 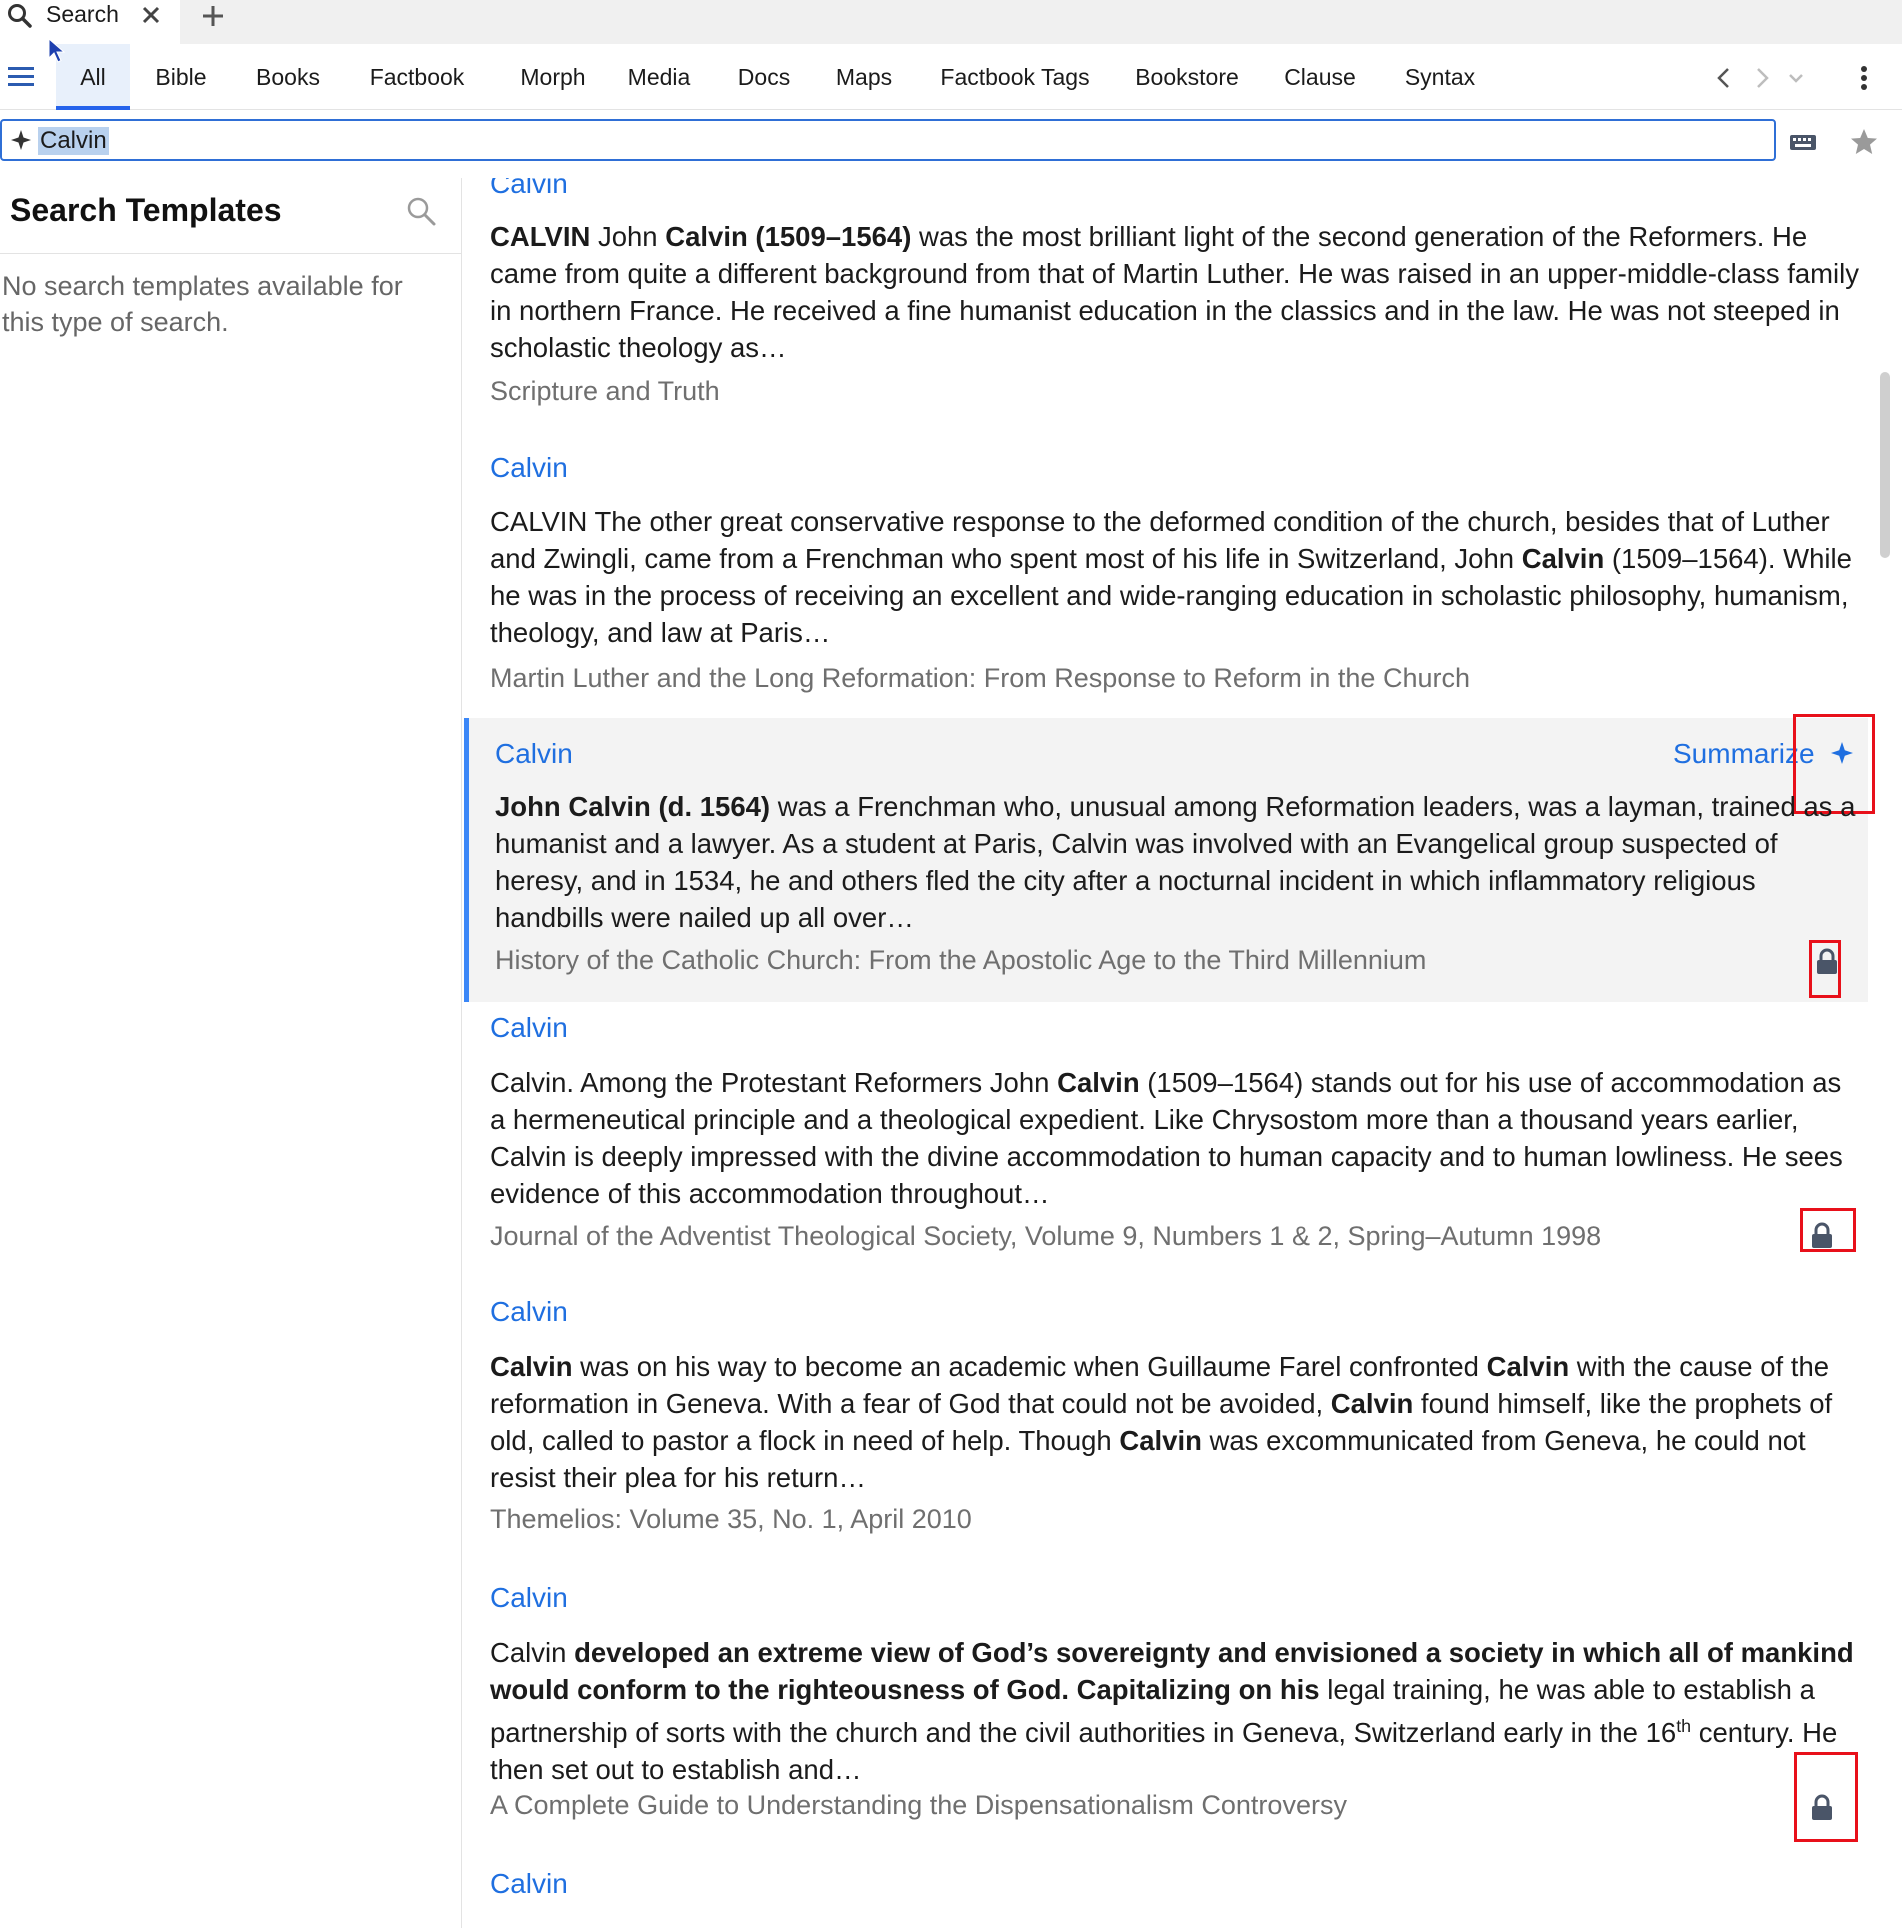 I want to click on hamburger-menu-icon, so click(x=21, y=77).